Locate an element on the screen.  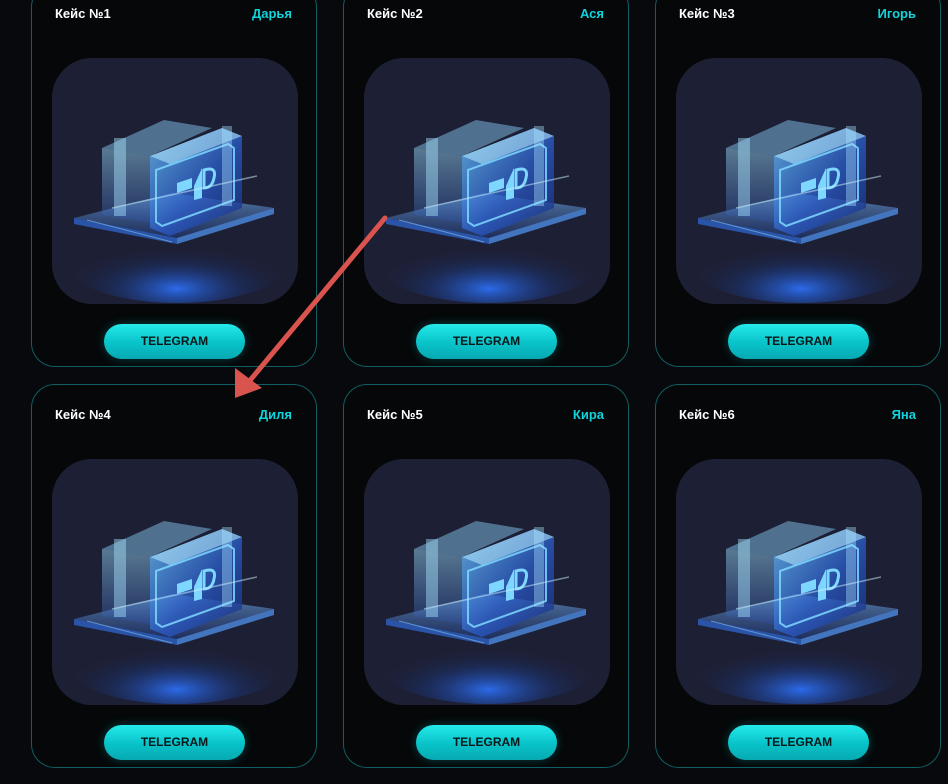
case-title: Кейс №1 is located at coordinates (83, 13).